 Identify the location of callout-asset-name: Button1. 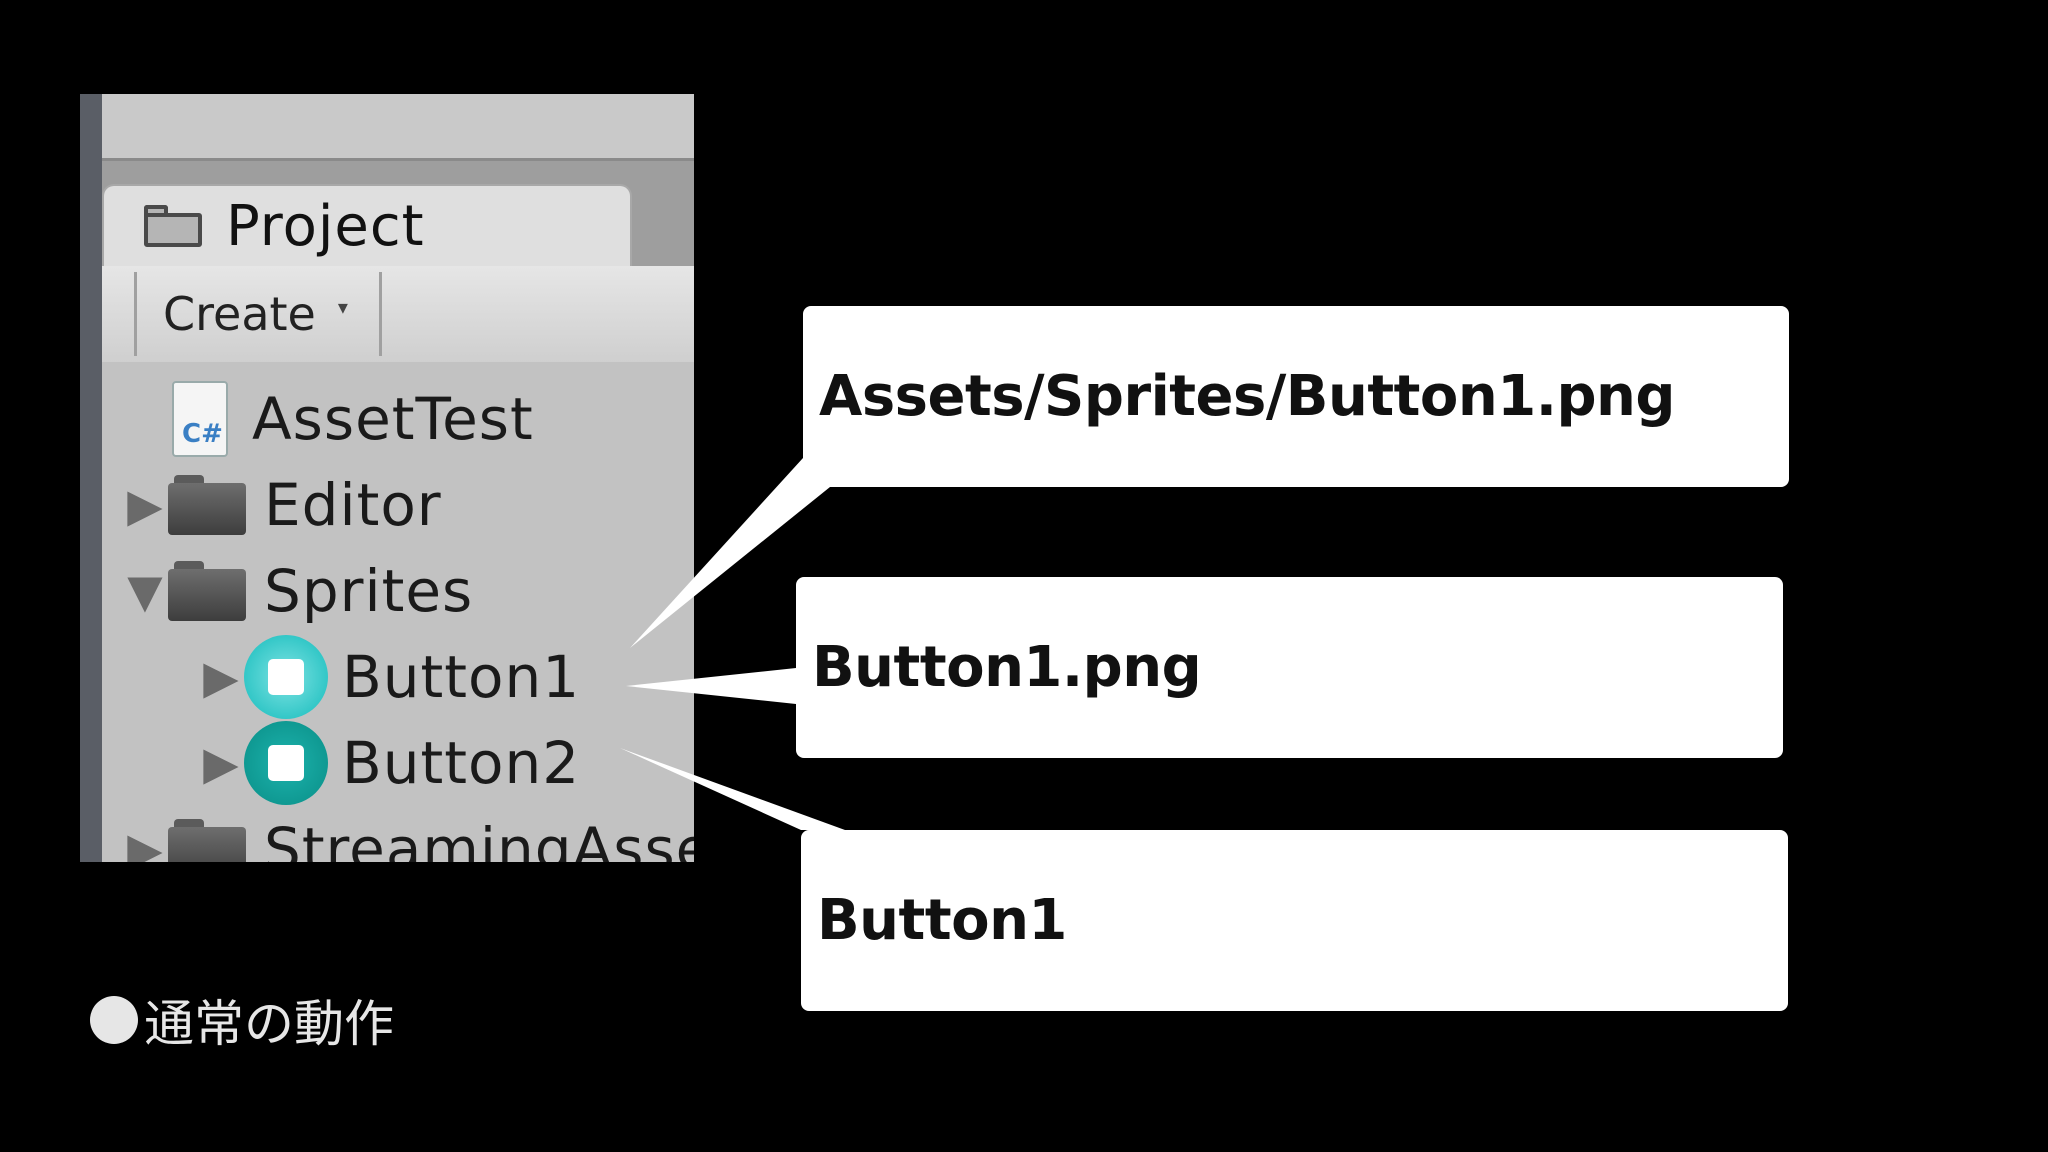
(1294, 920).